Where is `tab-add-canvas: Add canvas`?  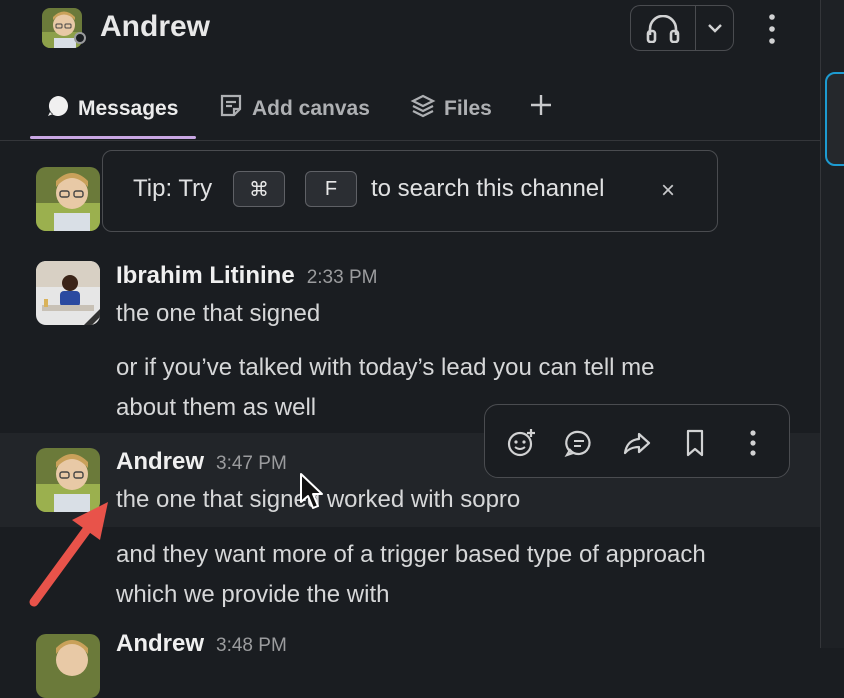 tab-add-canvas: Add canvas is located at coordinates (294, 109).